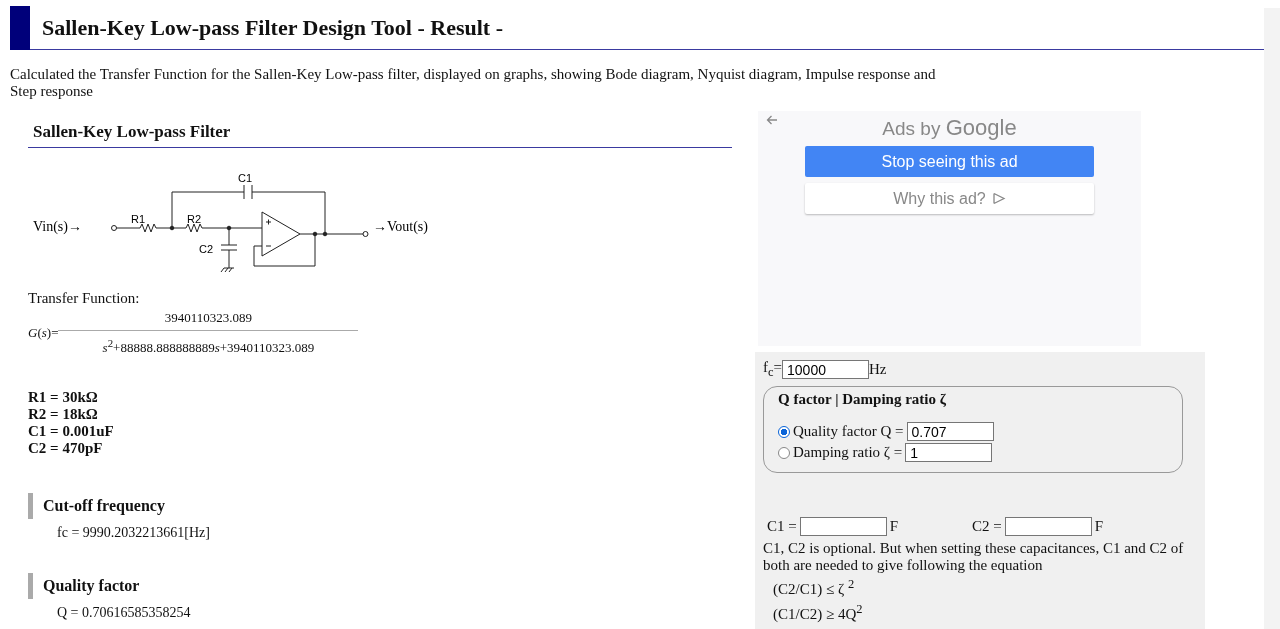 This screenshot has width=1280, height=629. Describe the element at coordinates (43, 333) in the screenshot. I see `formula-lhs: G(s)=` at that location.